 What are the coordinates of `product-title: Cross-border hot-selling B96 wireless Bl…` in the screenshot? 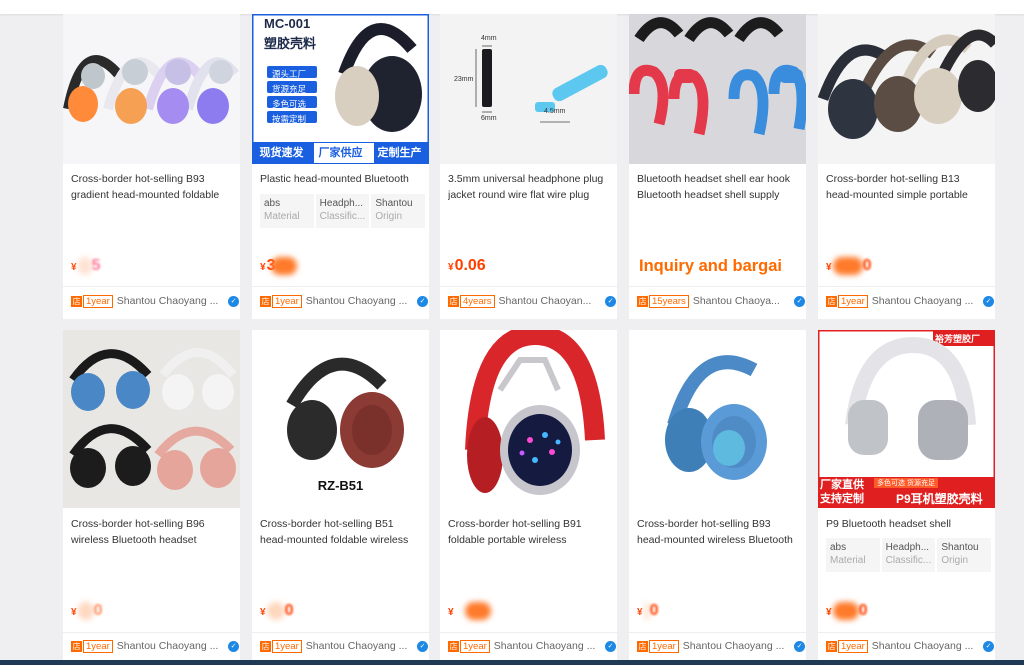 It's located at (151, 532).